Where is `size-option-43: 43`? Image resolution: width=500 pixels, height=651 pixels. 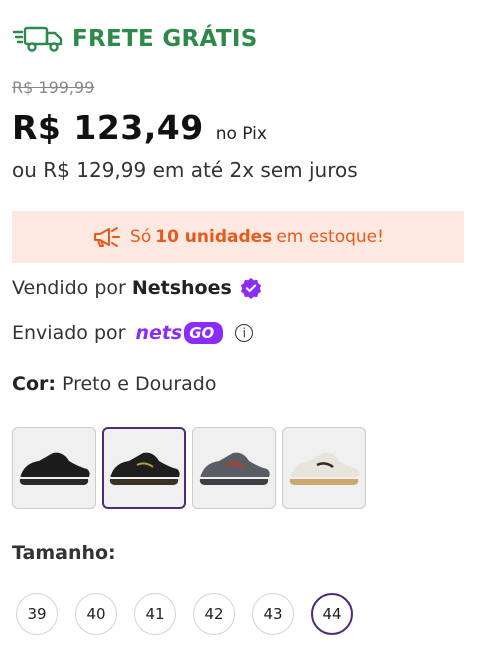 size-option-43: 43 is located at coordinates (273, 614).